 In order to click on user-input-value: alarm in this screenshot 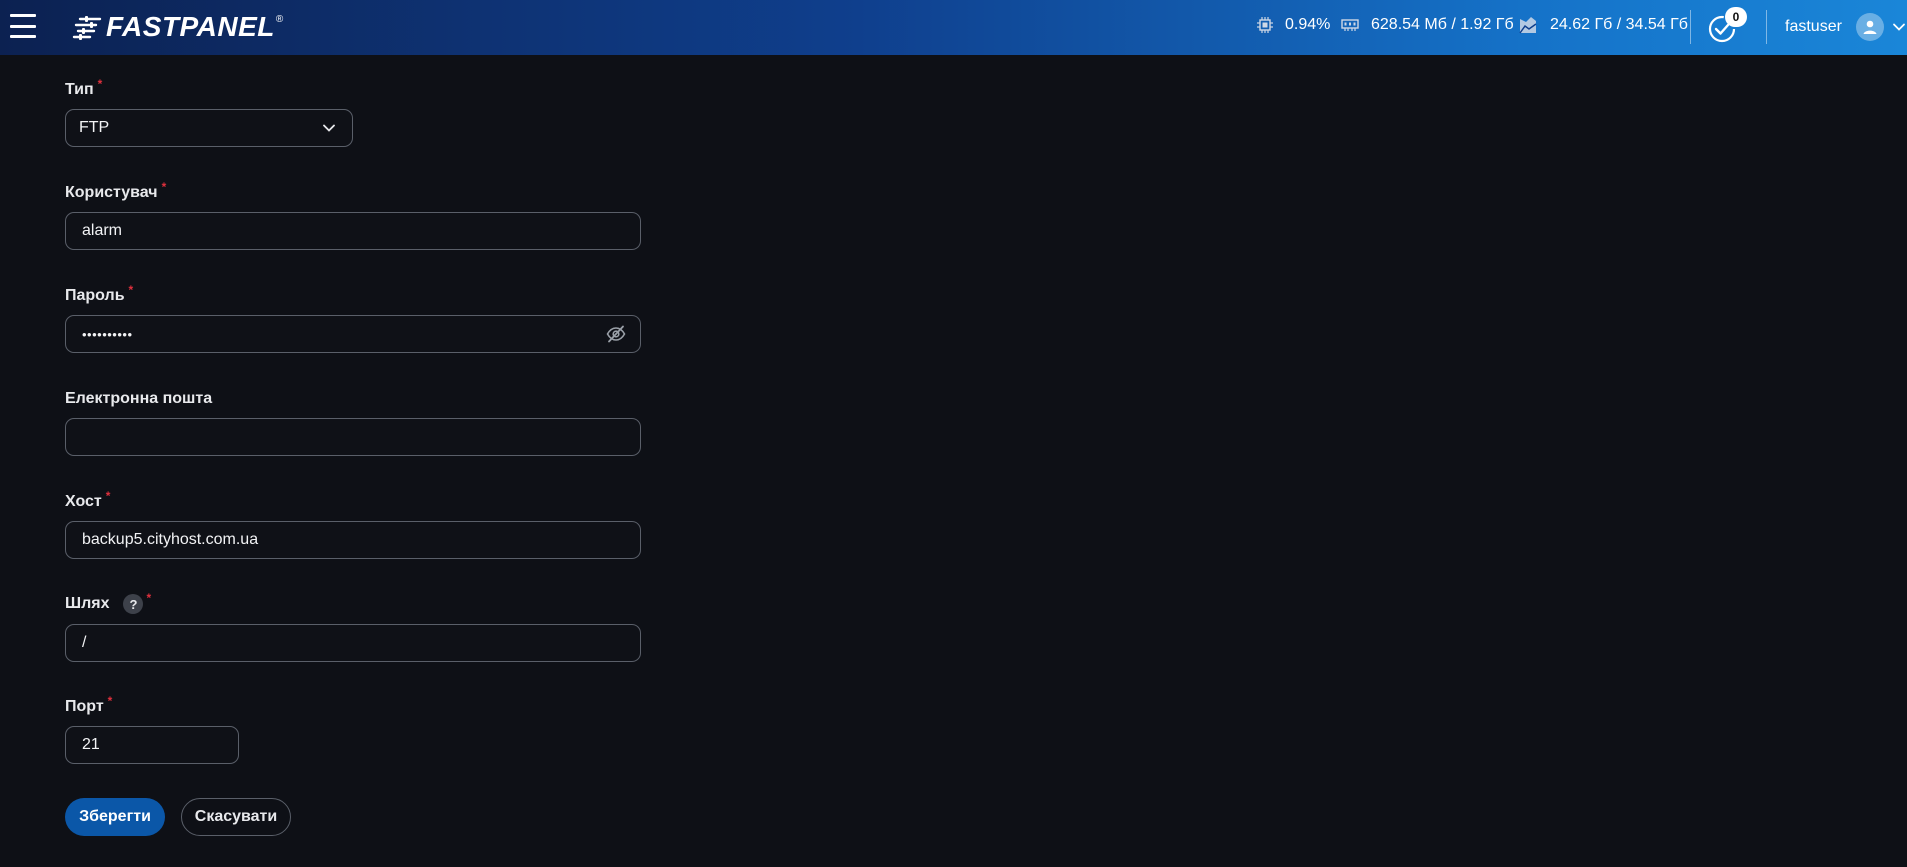, I will do `click(102, 230)`.